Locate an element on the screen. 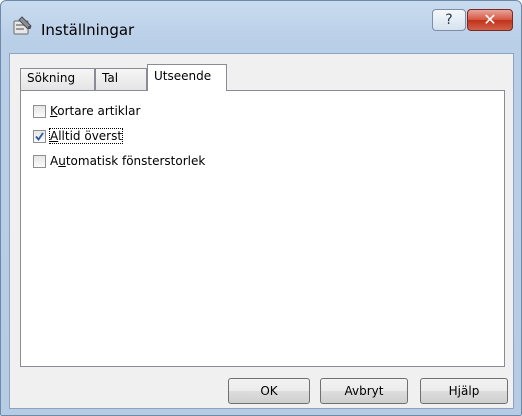  option-label: Kortare artiklar is located at coordinates (95, 111).